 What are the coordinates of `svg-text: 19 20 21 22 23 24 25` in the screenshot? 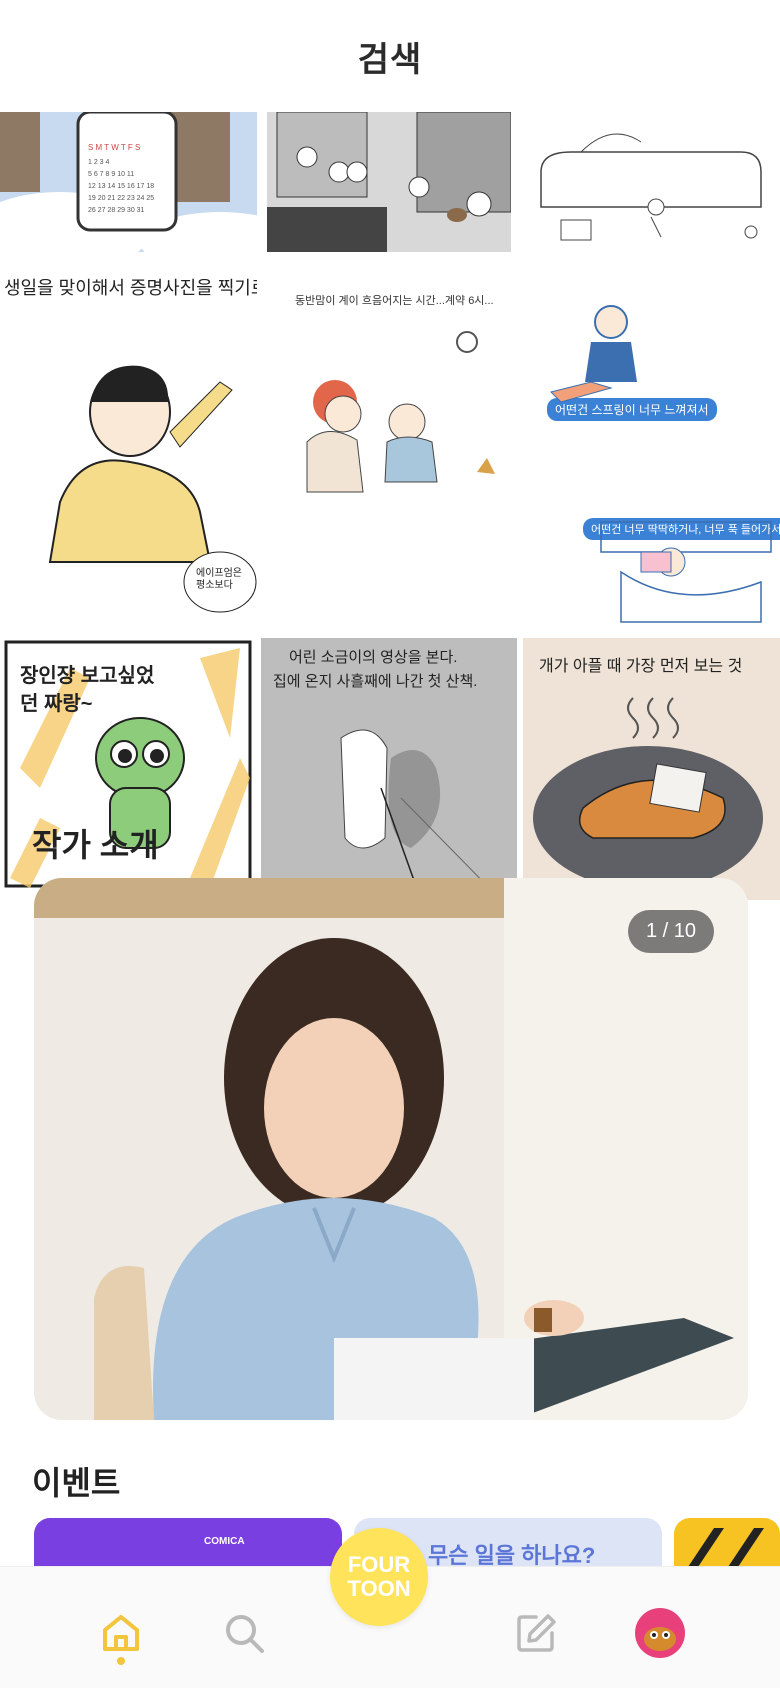 It's located at (121, 198).